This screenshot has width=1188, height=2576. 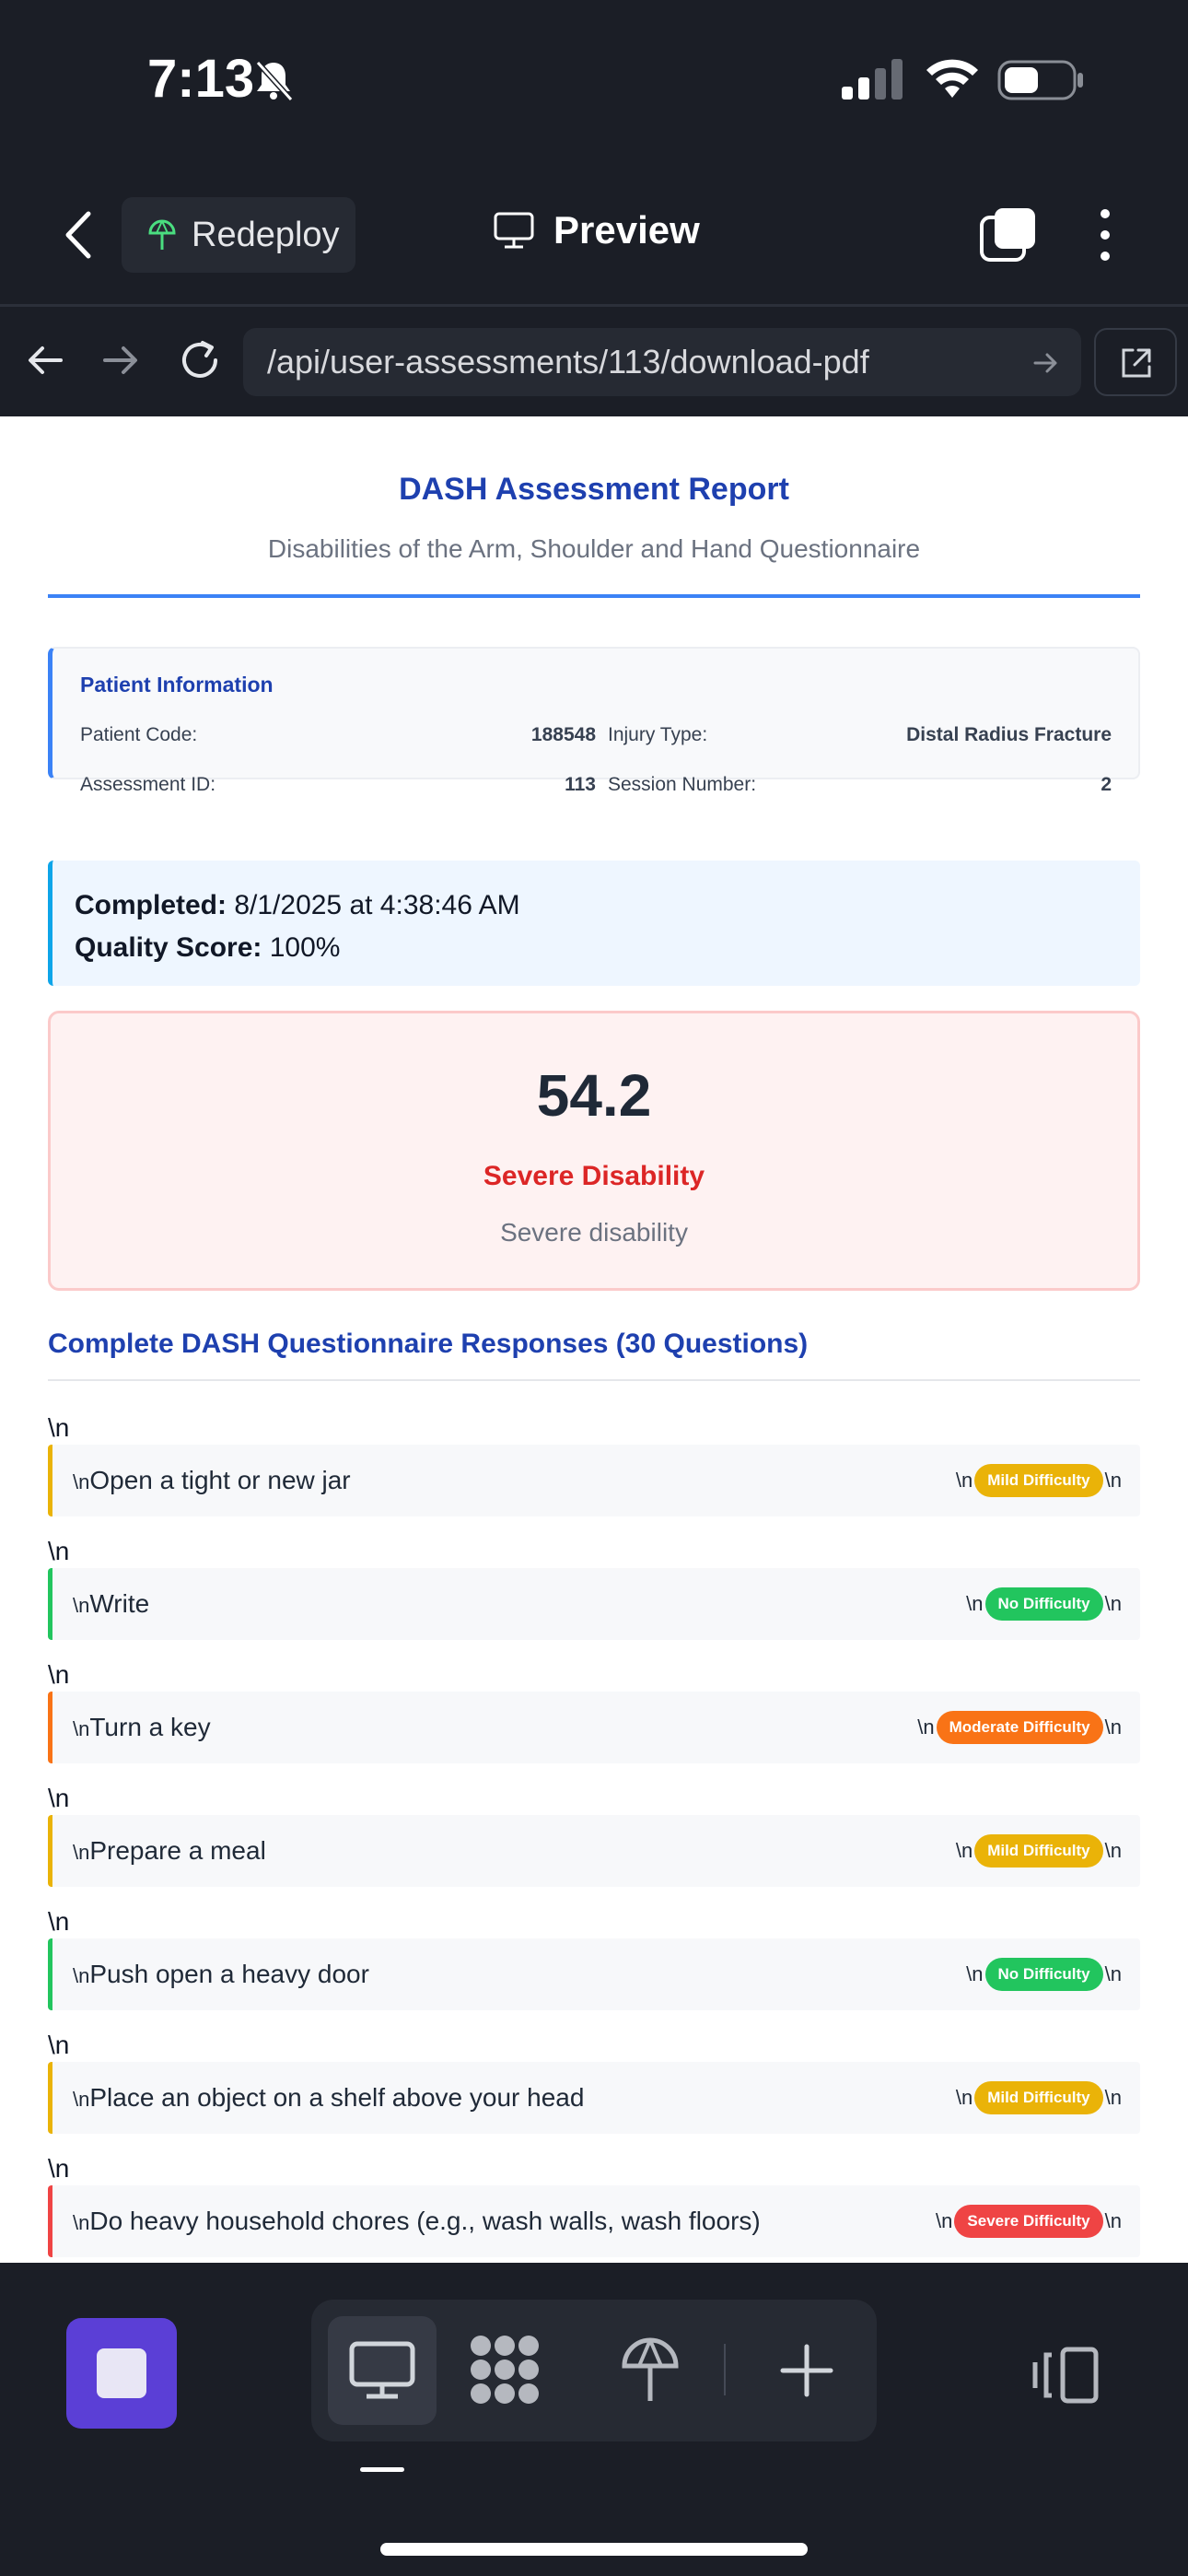 I want to click on completed-label: Completed:, so click(x=151, y=905).